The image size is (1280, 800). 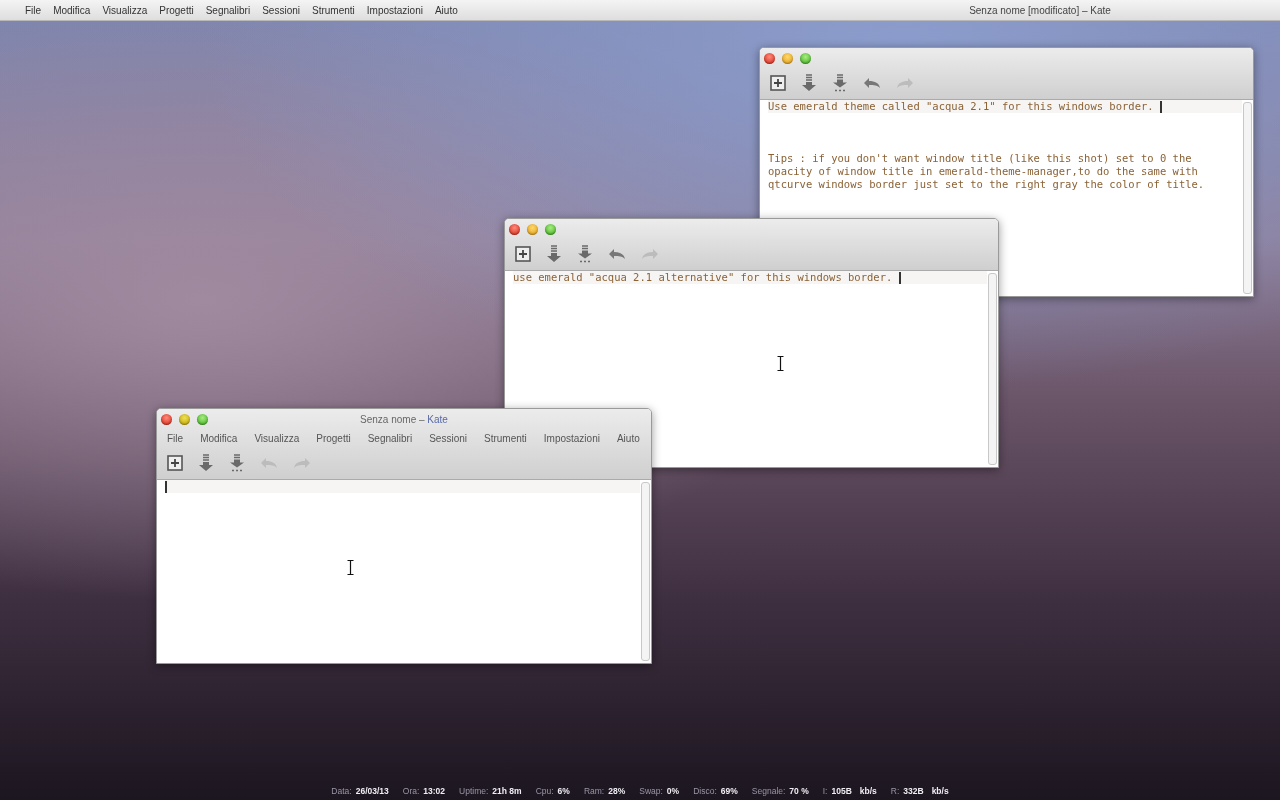 I want to click on text-line: opacity of window title in emerald-theme-manager,to do the same with, so click(x=983, y=171).